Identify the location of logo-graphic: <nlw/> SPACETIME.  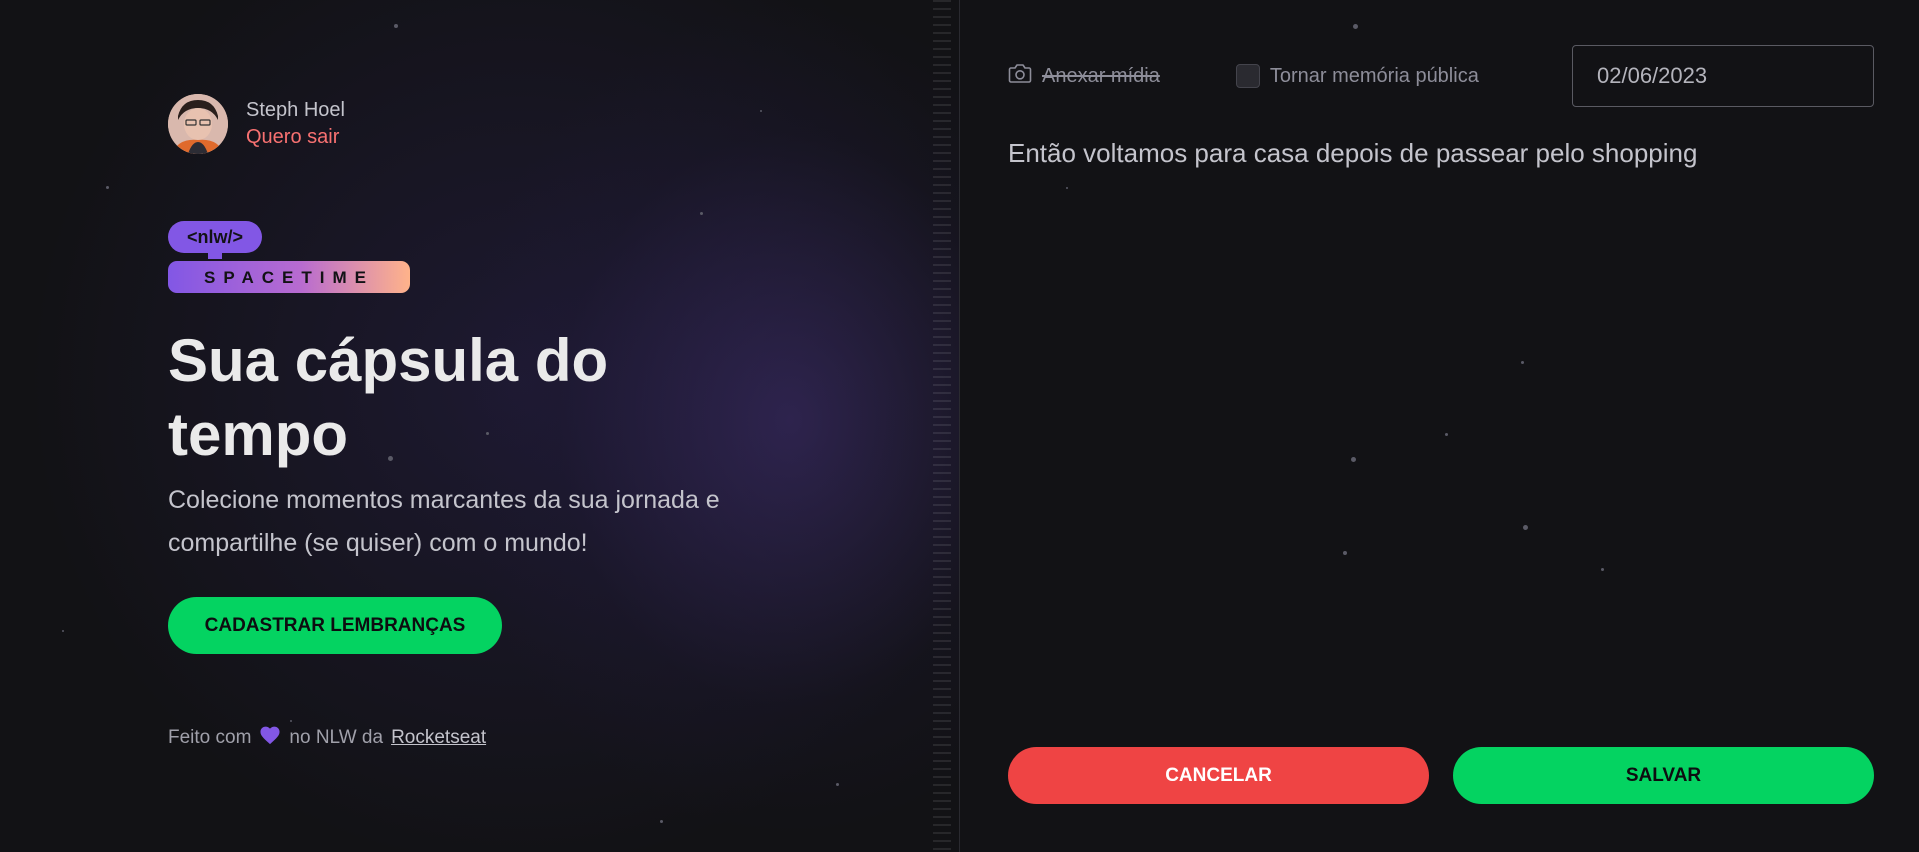
(289, 257).